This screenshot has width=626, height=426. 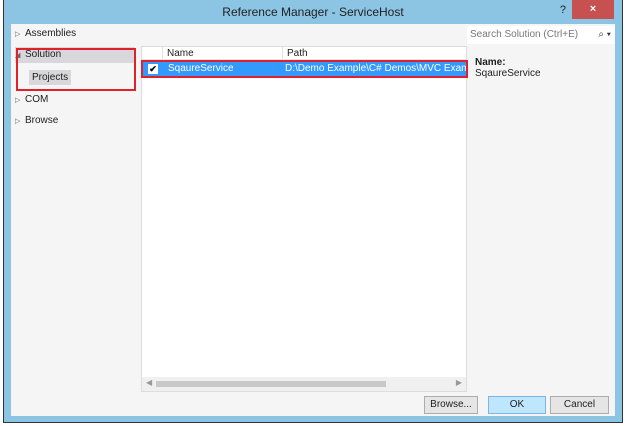 I want to click on horizontal-scrollbar: ◀ ▶, so click(x=304, y=384).